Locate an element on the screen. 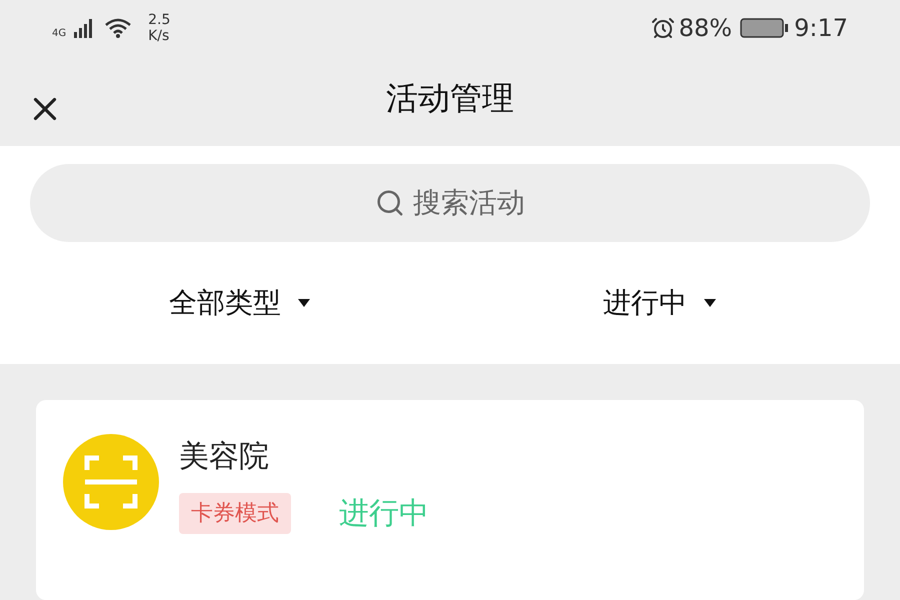 This screenshot has width=900, height=600. battery-icon is located at coordinates (765, 27).